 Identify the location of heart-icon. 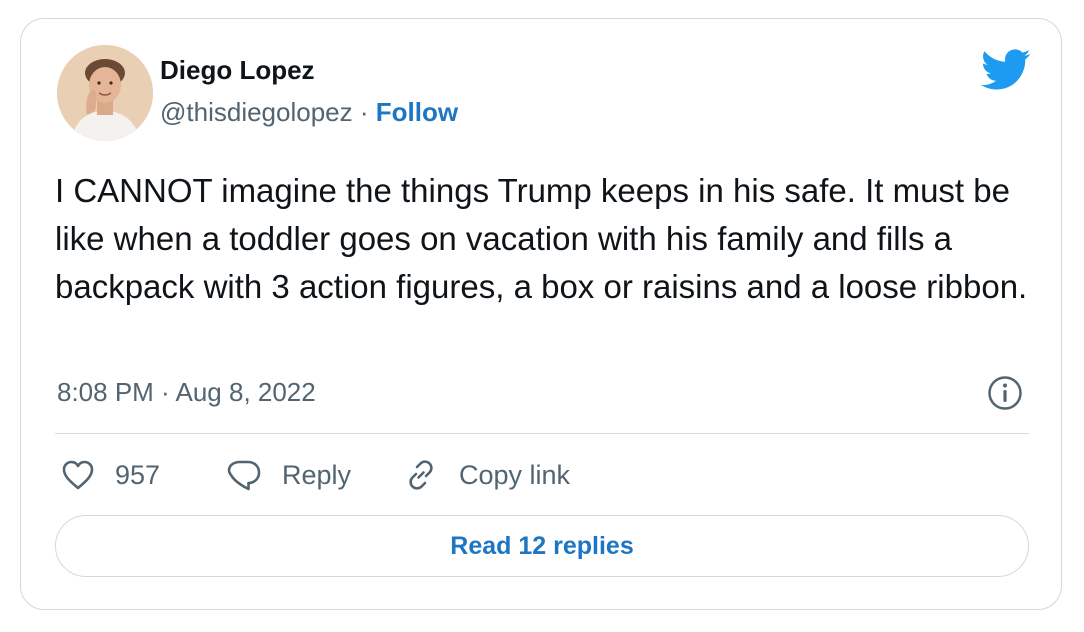
(78, 475).